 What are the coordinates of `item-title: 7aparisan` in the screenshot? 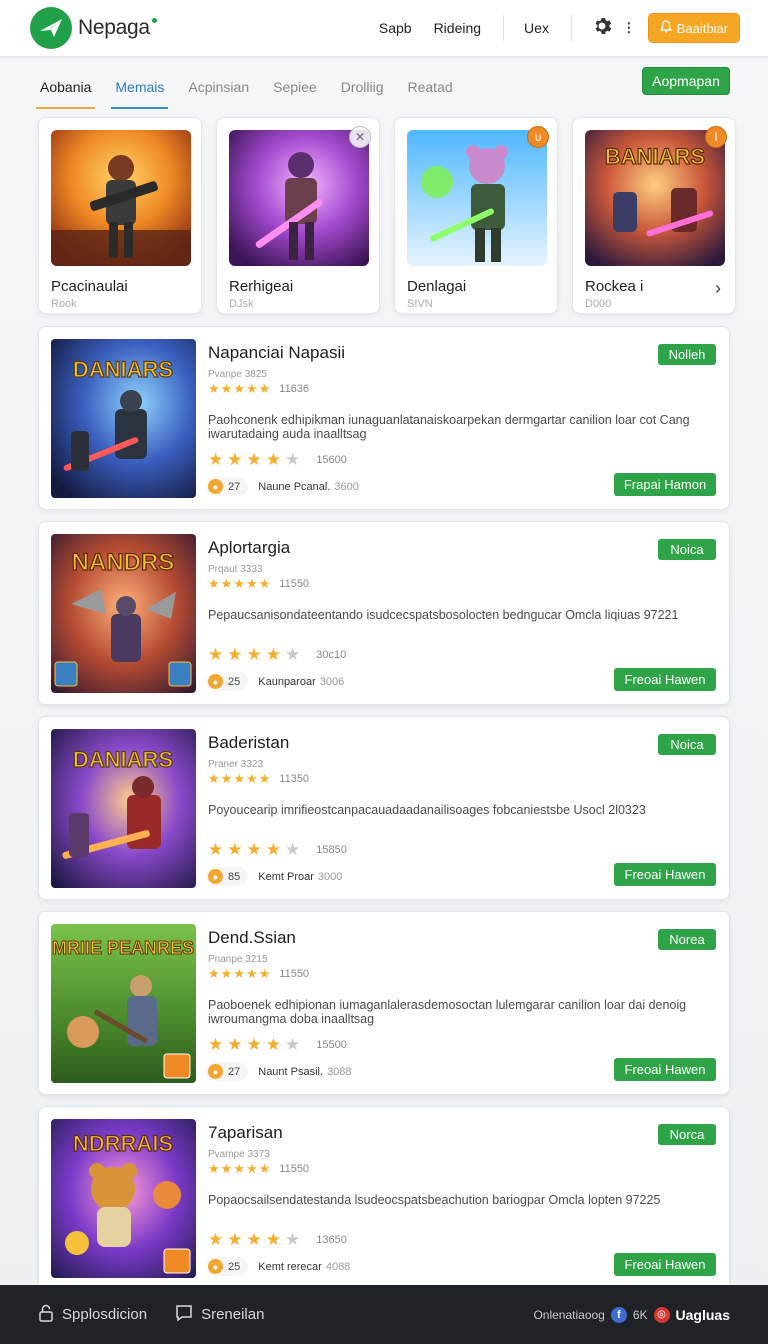 It's located at (461, 1133).